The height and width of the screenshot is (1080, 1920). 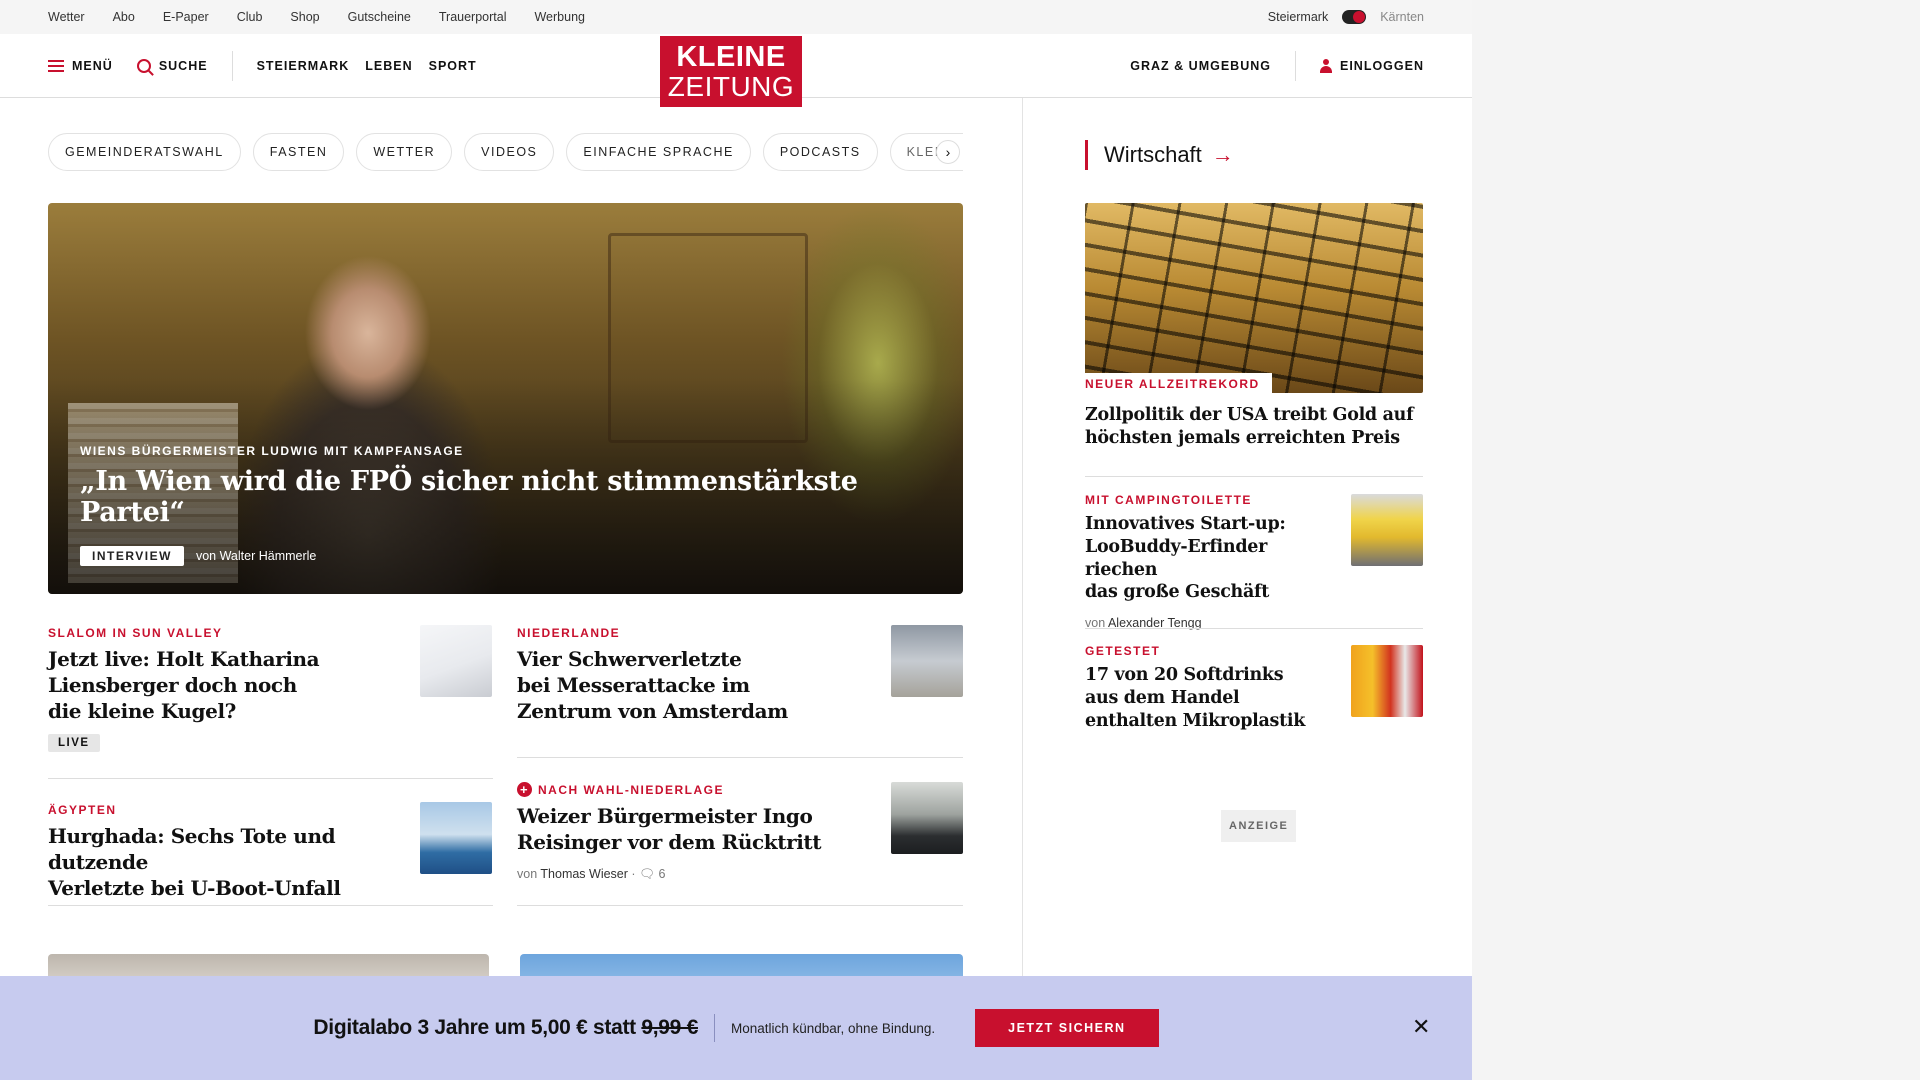 I want to click on teaser-kicker: ÄGYPTEN, so click(x=82, y=810).